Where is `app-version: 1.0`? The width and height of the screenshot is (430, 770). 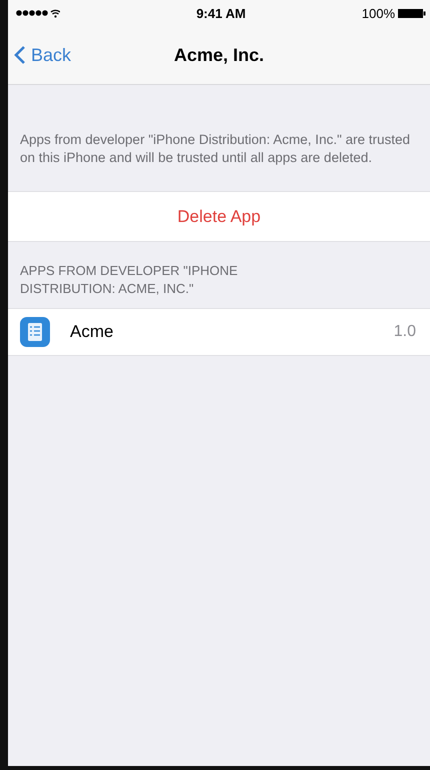
app-version: 1.0 is located at coordinates (405, 332).